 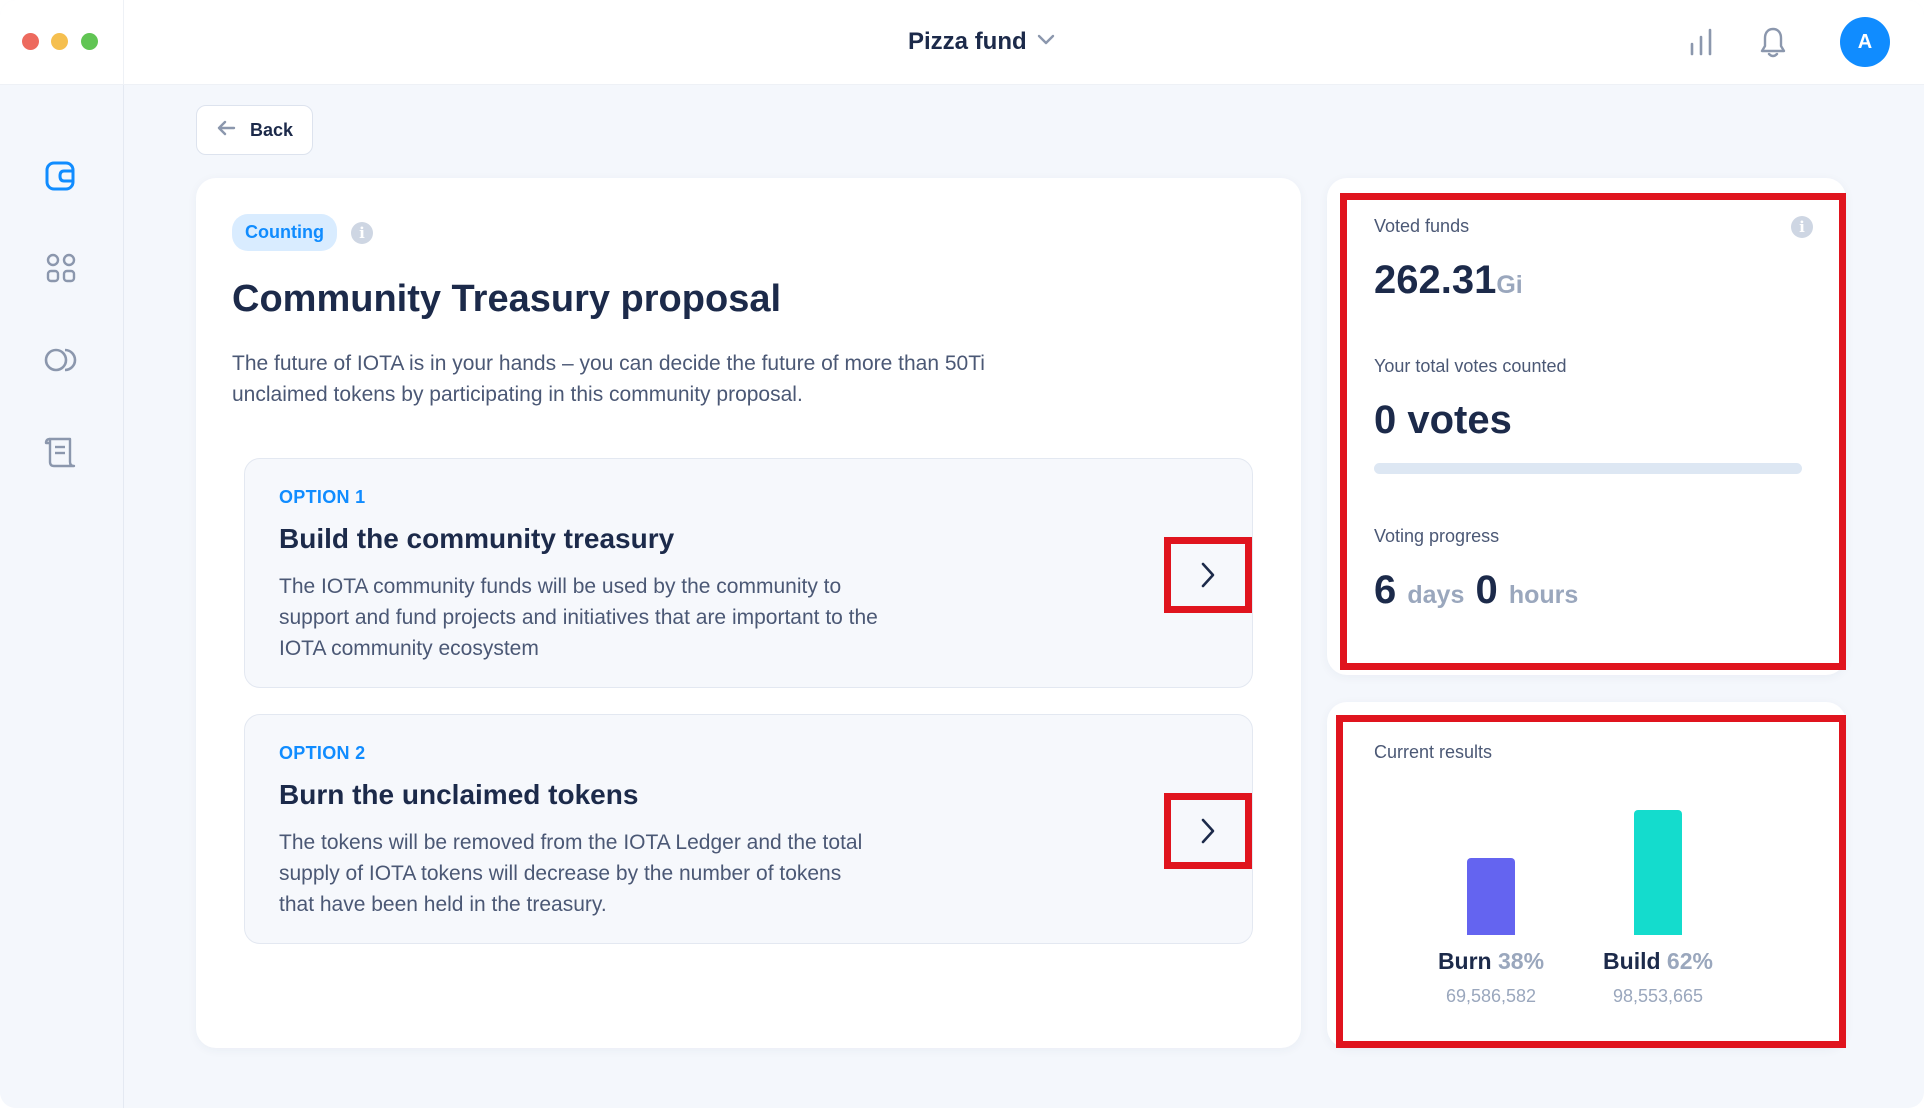 What do you see at coordinates (271, 129) in the screenshot?
I see `back-label: Back` at bounding box center [271, 129].